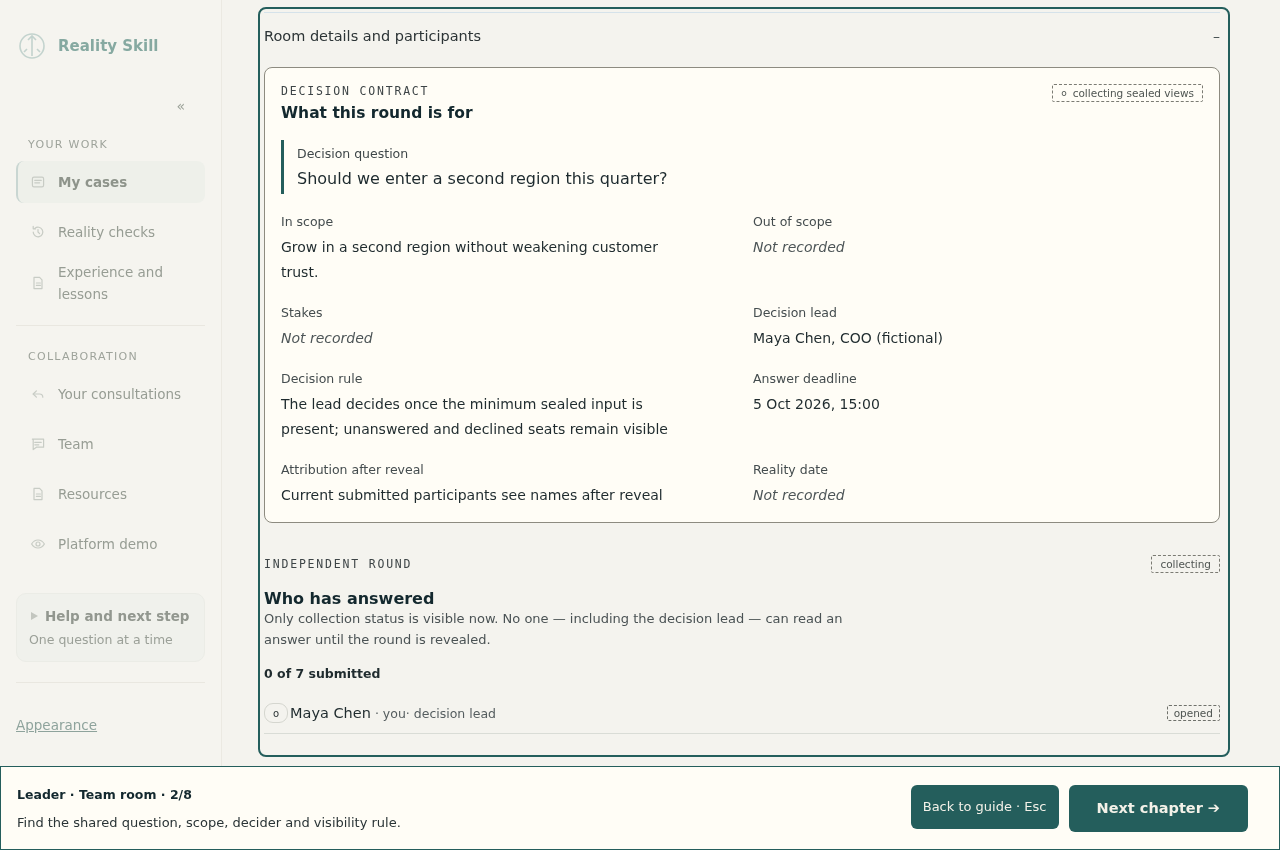  What do you see at coordinates (83, 356) in the screenshot?
I see `section-heading: COLLABORATION` at bounding box center [83, 356].